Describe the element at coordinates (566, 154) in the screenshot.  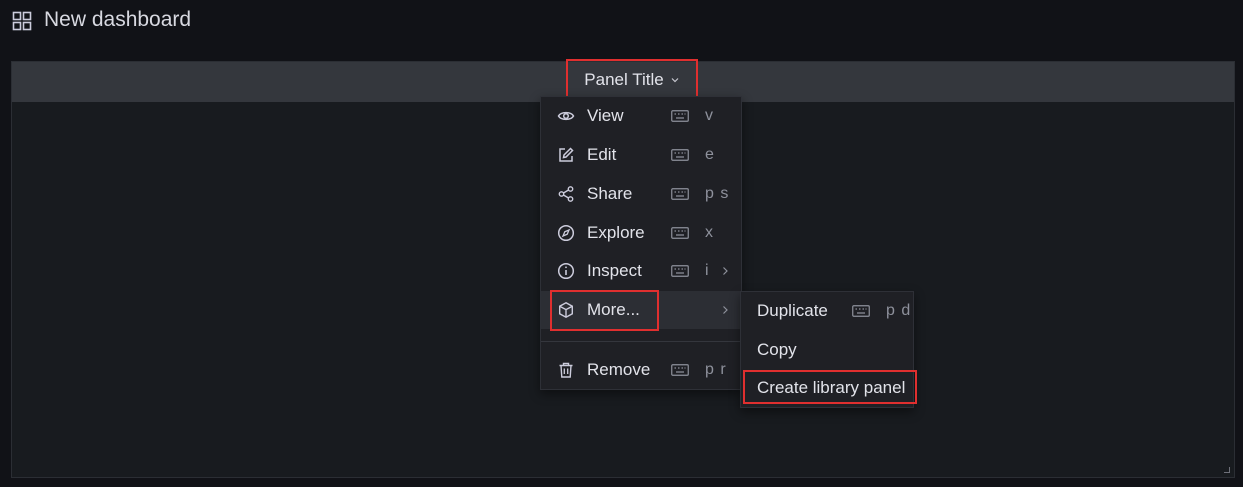
I see `edit-icon` at that location.